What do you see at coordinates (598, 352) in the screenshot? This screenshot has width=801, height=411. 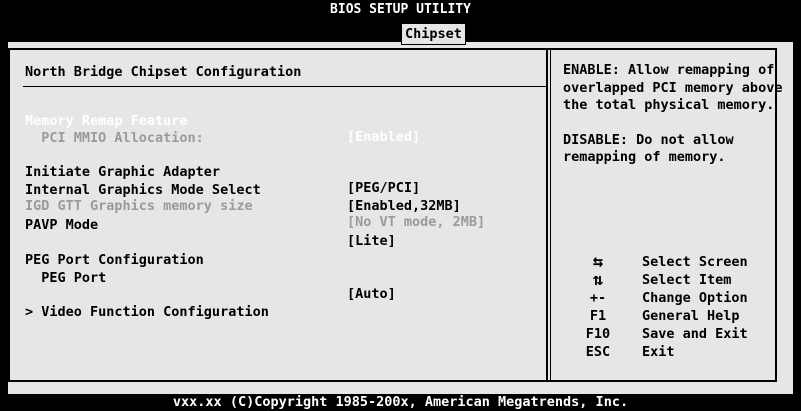 I see `key-name: ESC` at bounding box center [598, 352].